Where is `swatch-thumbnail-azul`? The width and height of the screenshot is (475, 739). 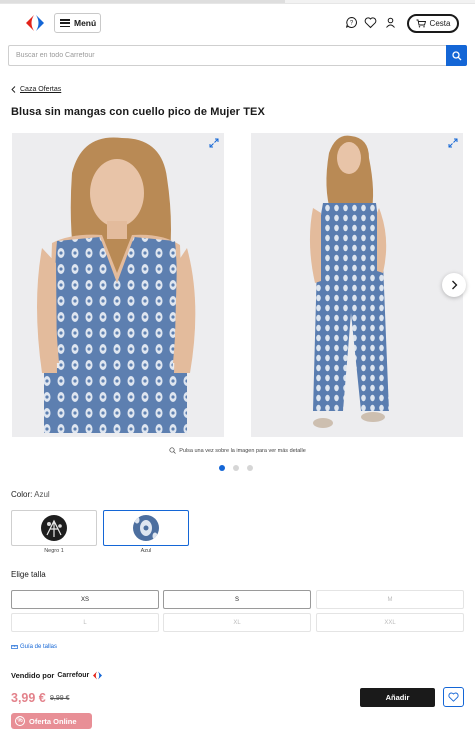
swatch-thumbnail-azul is located at coordinates (146, 528).